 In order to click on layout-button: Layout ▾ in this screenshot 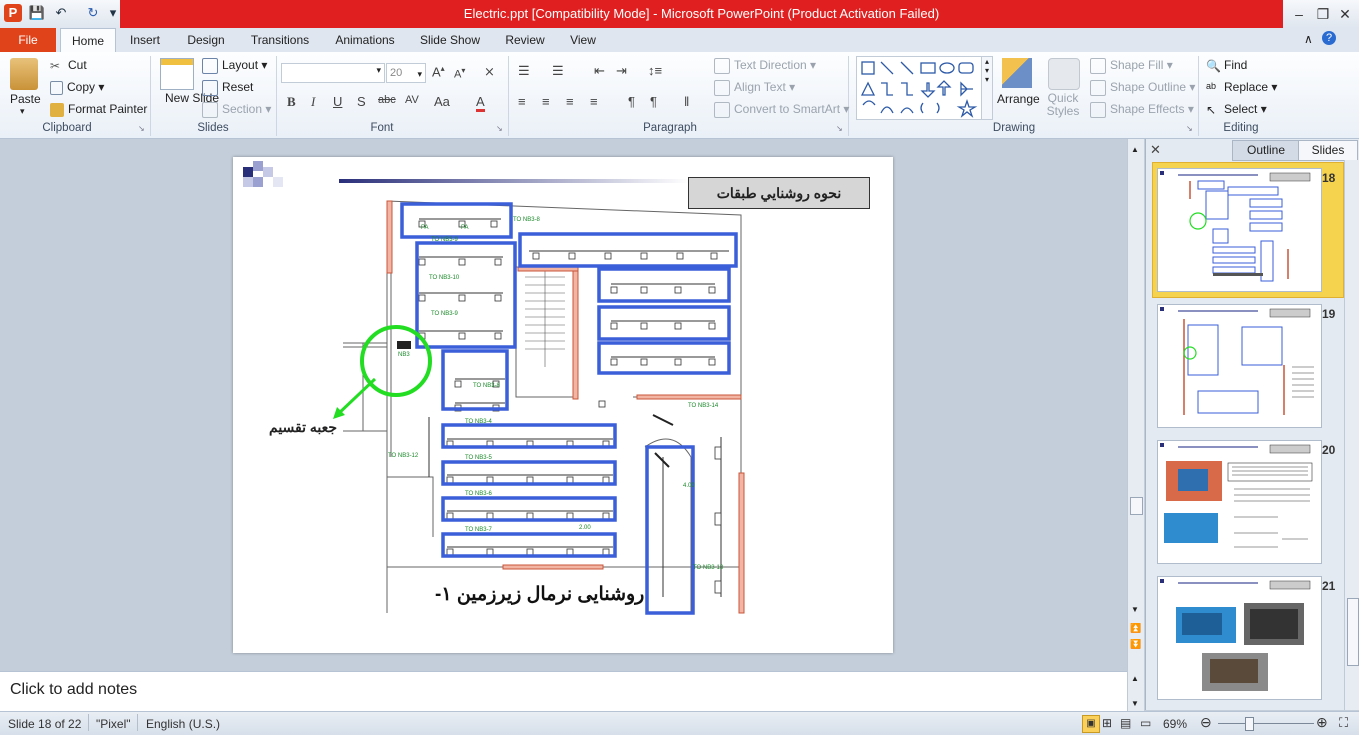, I will do `click(234, 66)`.